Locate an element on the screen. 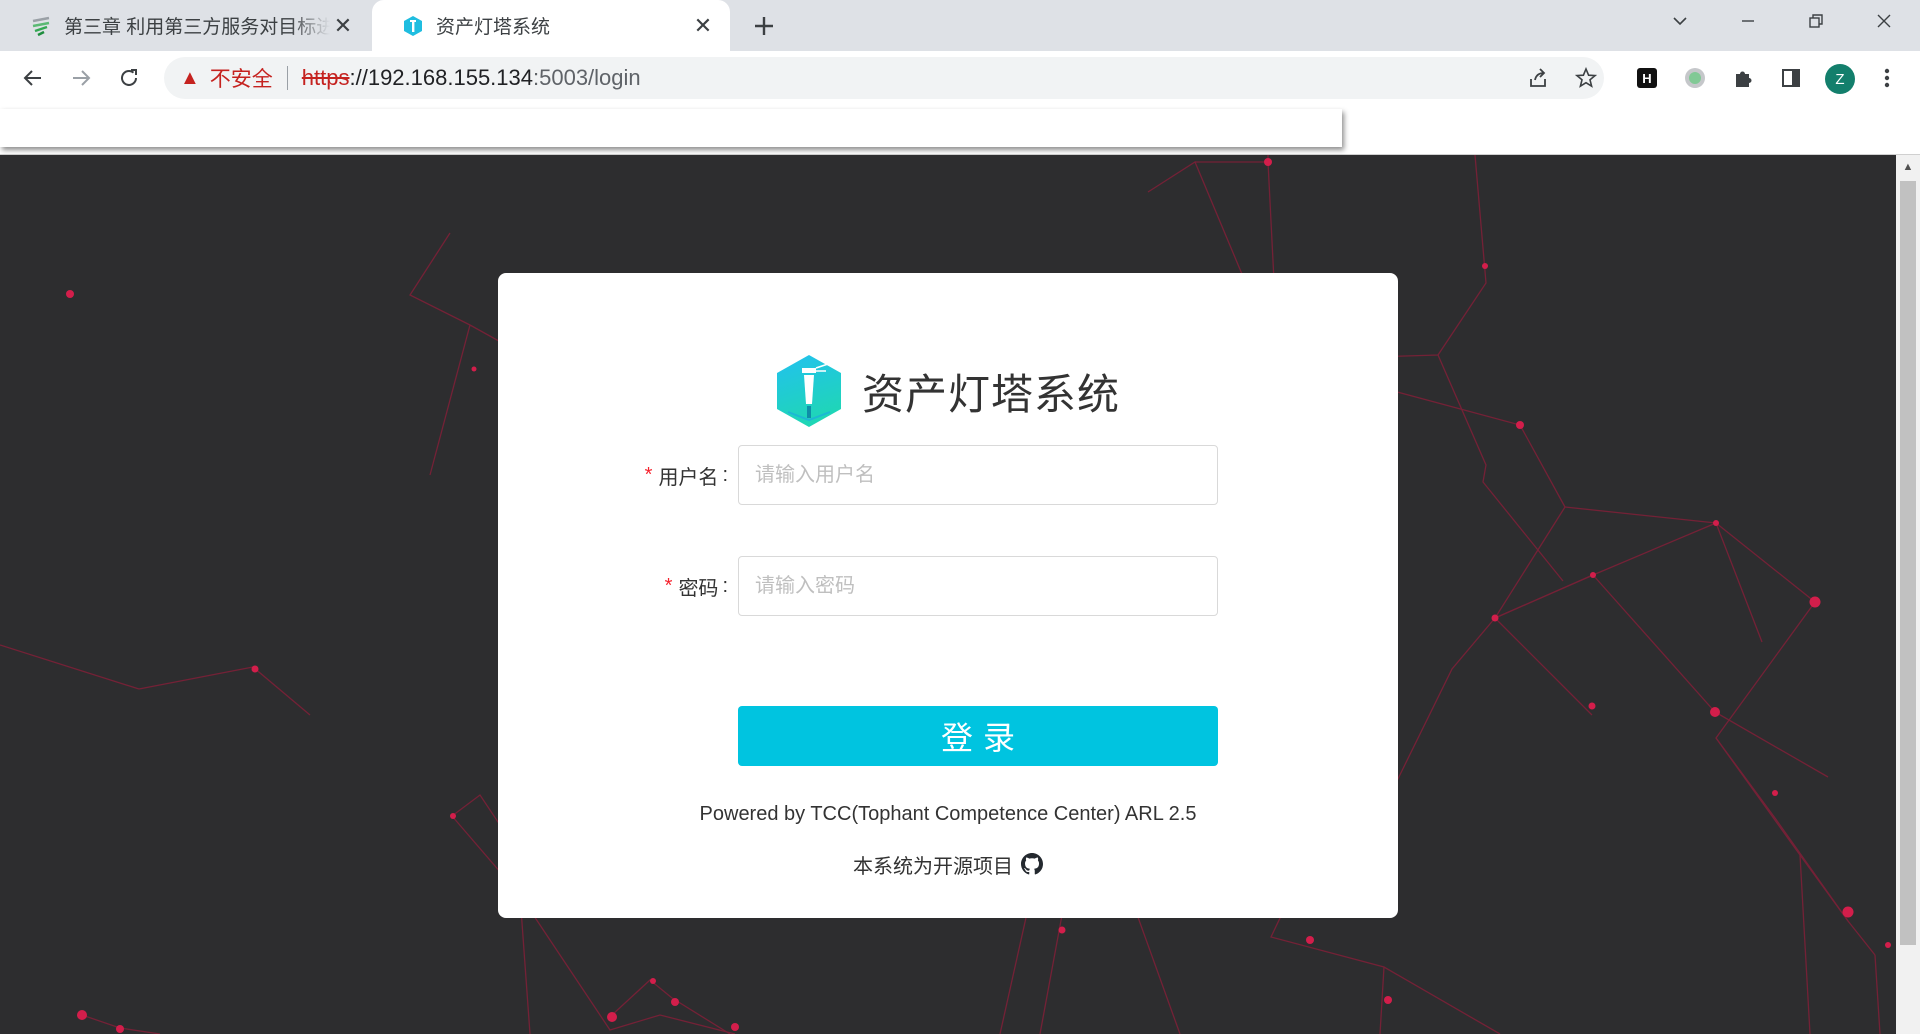 Image resolution: width=1920 pixels, height=1034 pixels. security-label: 不安全 is located at coordinates (241, 78).